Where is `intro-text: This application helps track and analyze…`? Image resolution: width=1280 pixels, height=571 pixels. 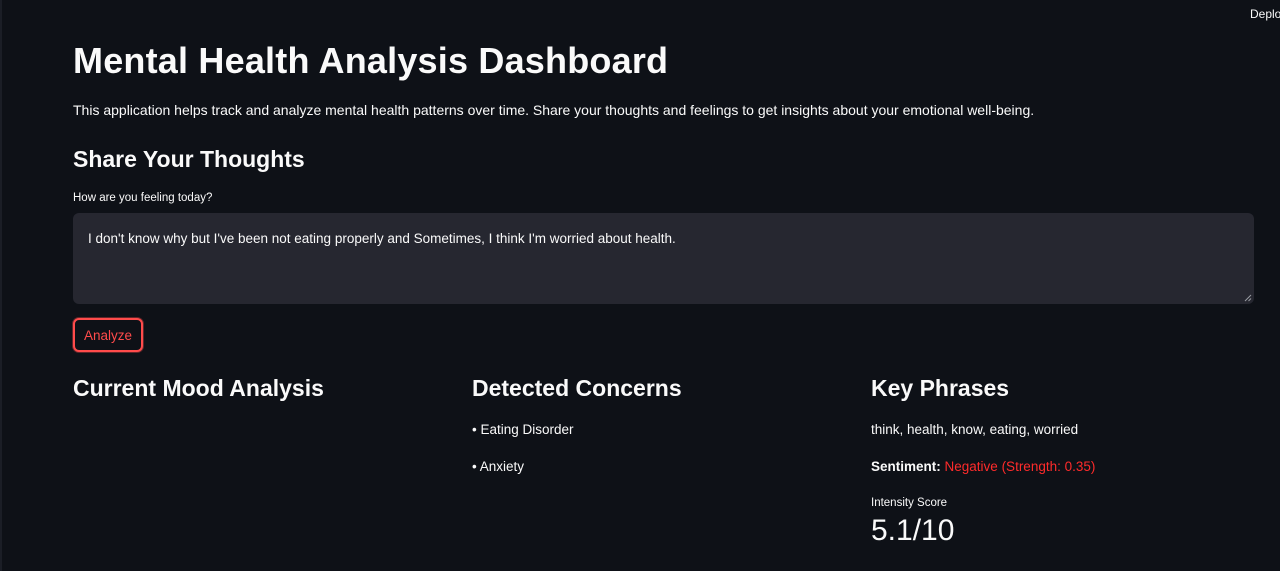
intro-text: This application helps track and analyze… is located at coordinates (554, 110).